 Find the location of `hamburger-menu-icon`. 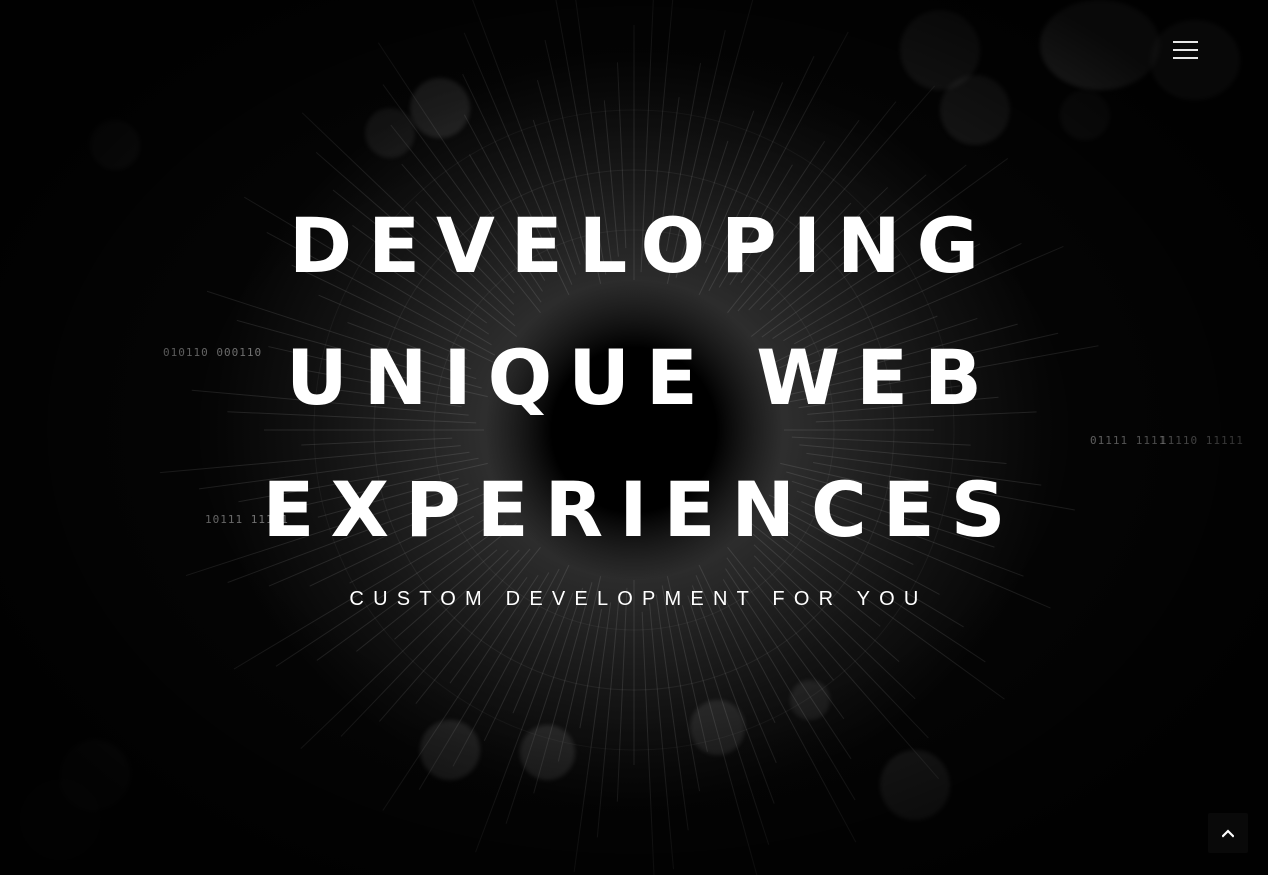

hamburger-menu-icon is located at coordinates (1185, 50).